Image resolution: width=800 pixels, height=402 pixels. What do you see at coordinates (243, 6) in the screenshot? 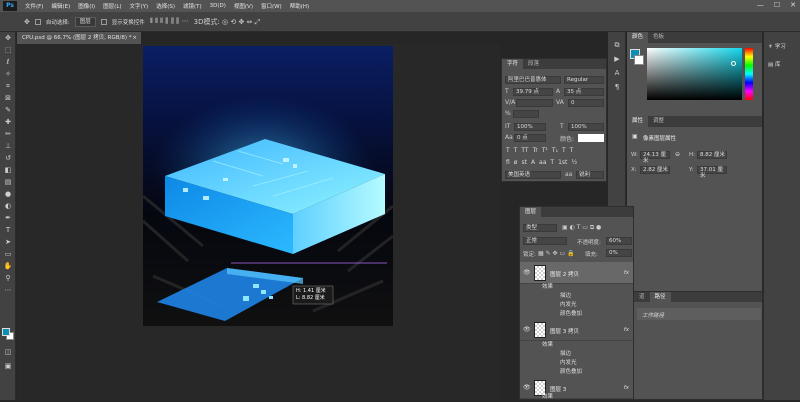
I see `menu-view: 视图(V)` at bounding box center [243, 6].